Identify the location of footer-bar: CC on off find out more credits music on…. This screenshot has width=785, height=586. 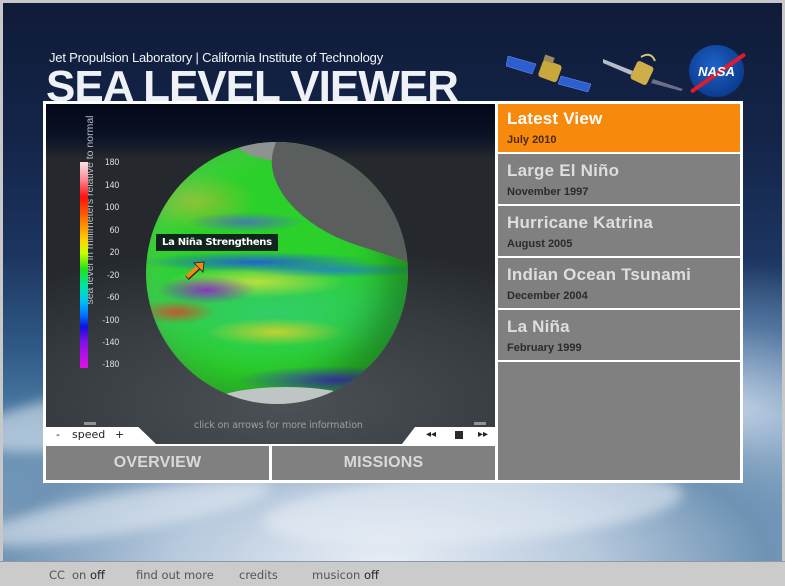
(392, 573).